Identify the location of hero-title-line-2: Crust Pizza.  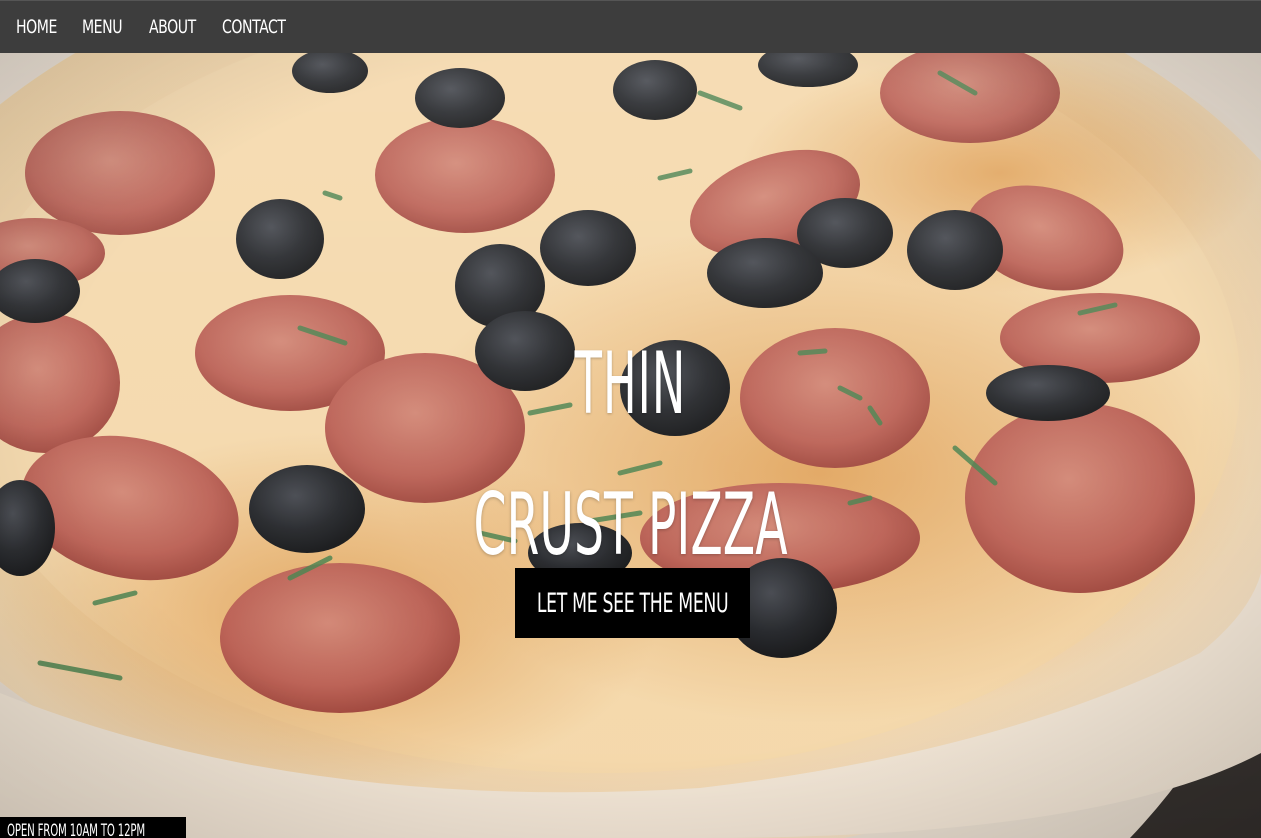
(630, 524).